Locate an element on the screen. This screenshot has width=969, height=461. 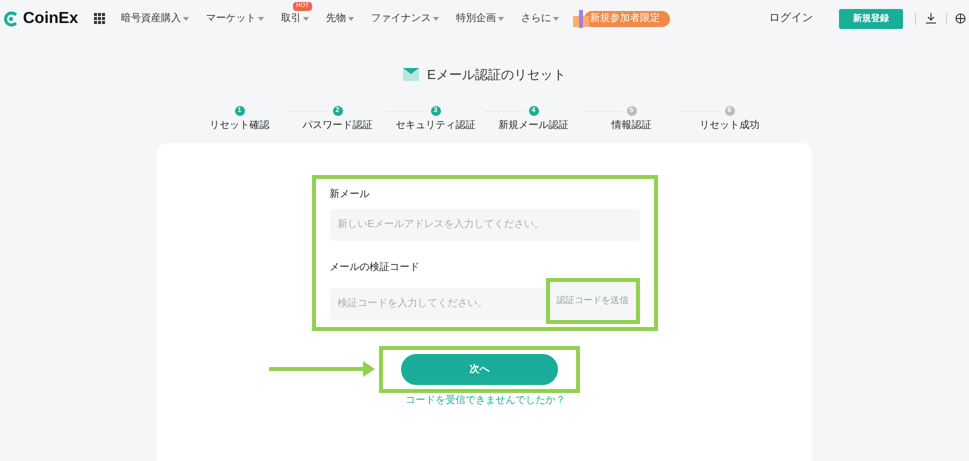
step-label: セキュリティ認証 is located at coordinates (436, 125).